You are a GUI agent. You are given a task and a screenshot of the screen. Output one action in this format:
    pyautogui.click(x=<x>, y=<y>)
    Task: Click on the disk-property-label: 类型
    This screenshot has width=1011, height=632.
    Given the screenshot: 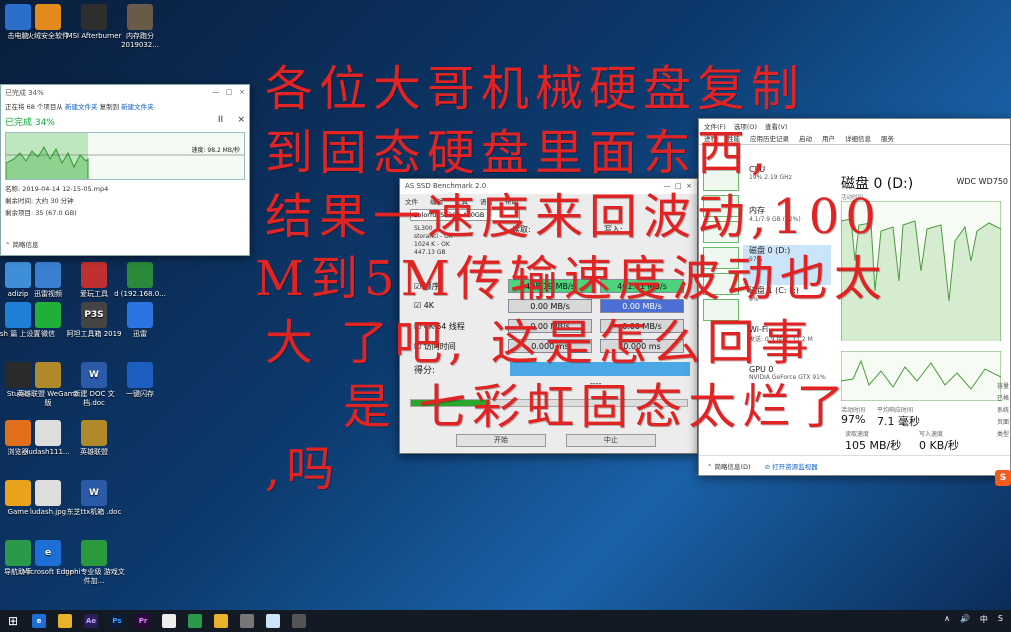 What is the action you would take?
    pyautogui.click(x=1003, y=434)
    